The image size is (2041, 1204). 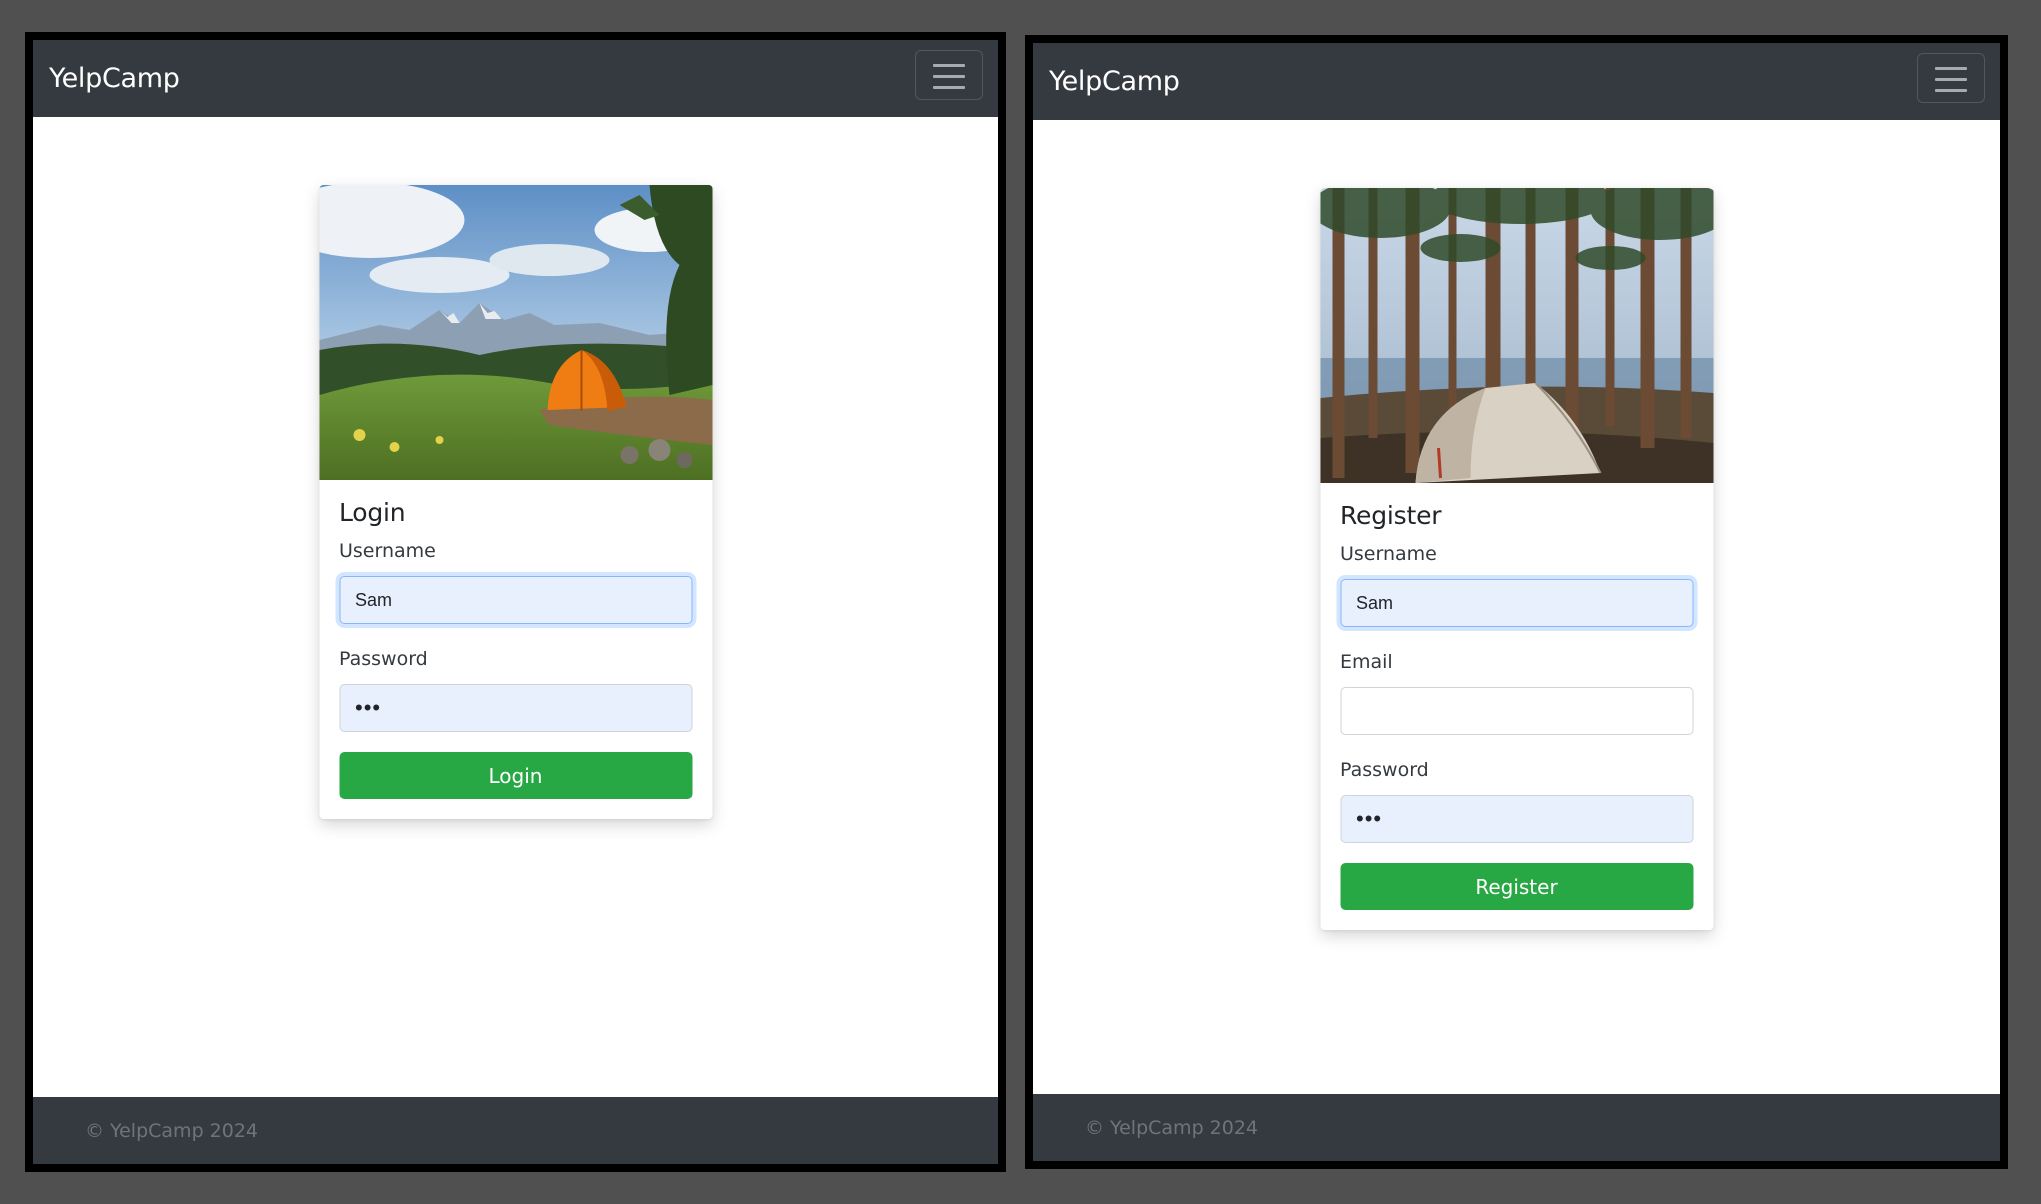 I want to click on email-input, so click(x=1516, y=711).